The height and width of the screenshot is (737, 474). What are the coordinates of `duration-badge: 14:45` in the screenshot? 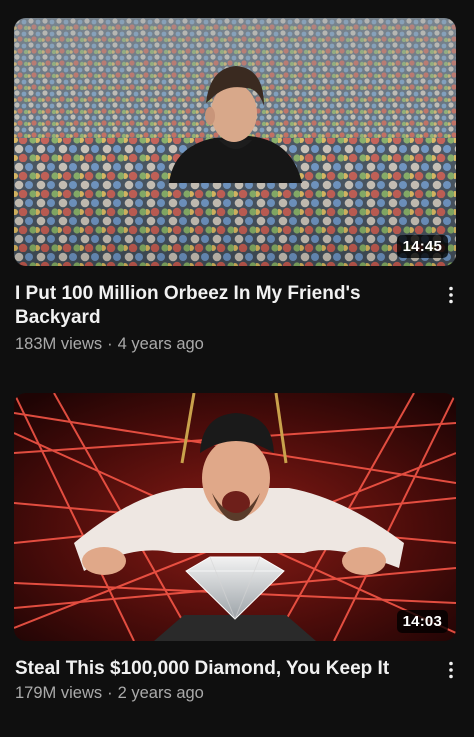 It's located at (422, 246).